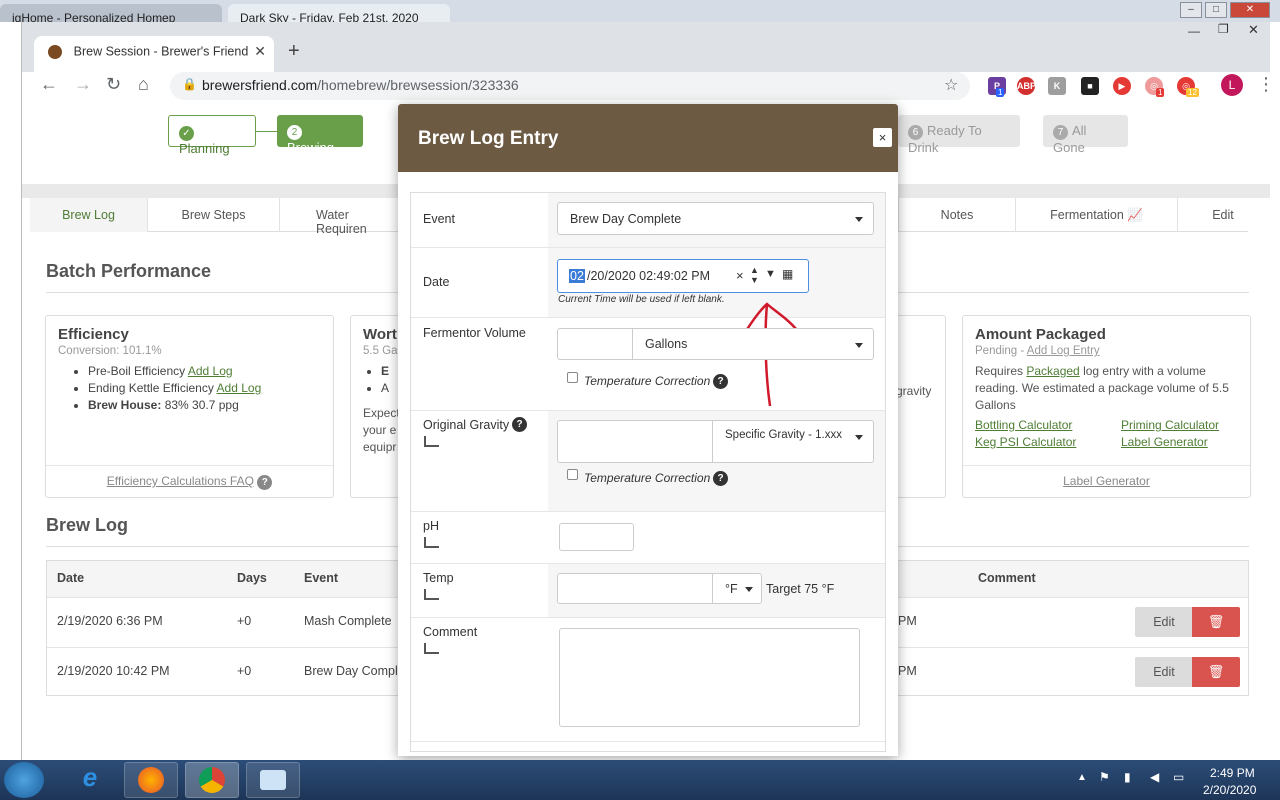  What do you see at coordinates (740, 275) in the screenshot?
I see `clear-icon: ×` at bounding box center [740, 275].